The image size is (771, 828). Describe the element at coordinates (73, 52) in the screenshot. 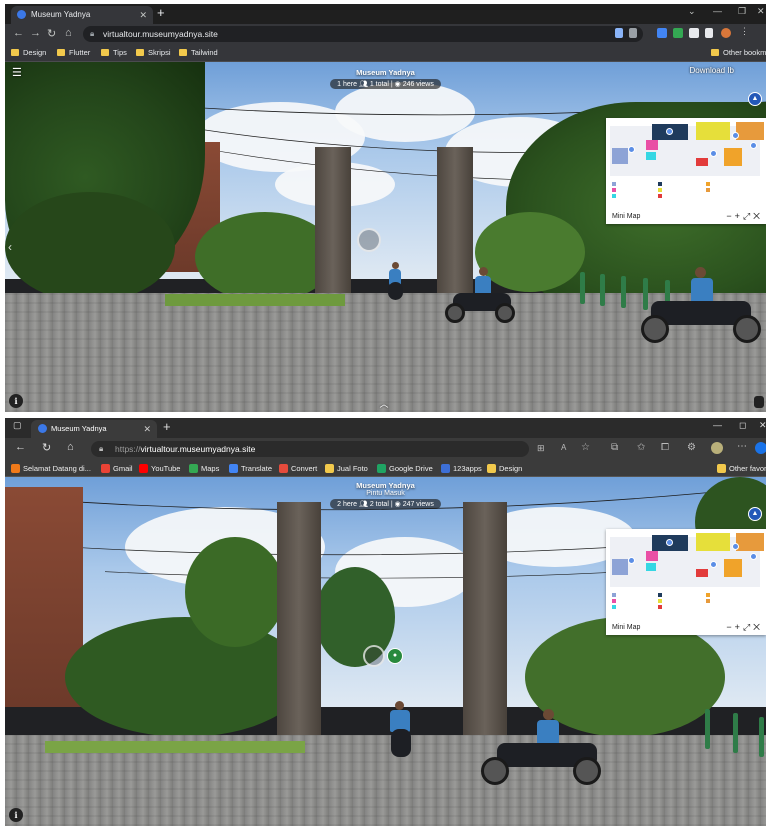

I see `bookmark-item: Flutter` at that location.